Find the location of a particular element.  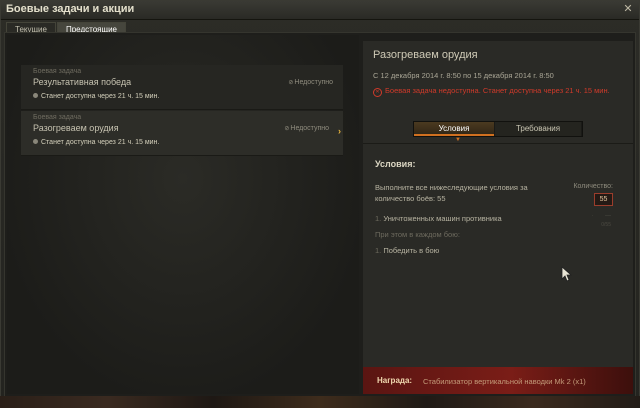

window-title: Боевые задачи и акции is located at coordinates (70, 9).